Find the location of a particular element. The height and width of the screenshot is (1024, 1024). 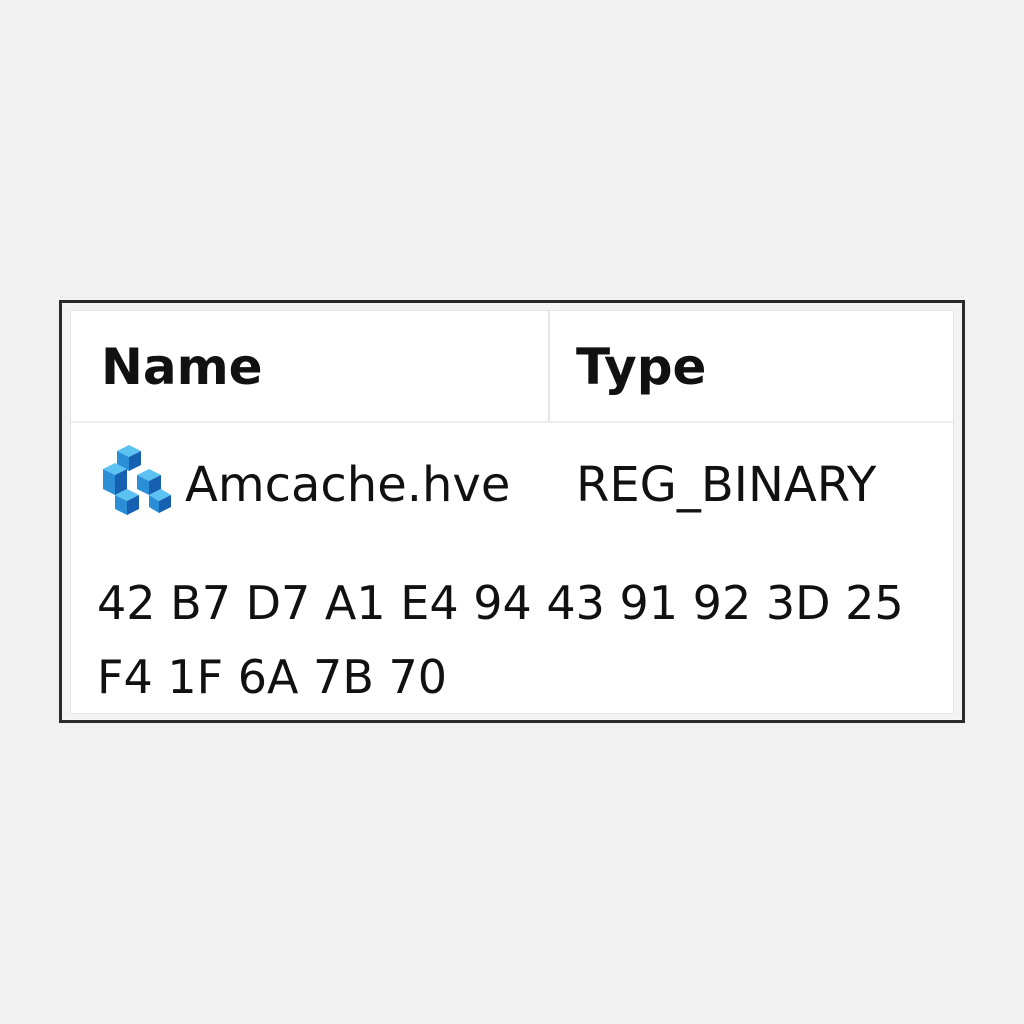

registry-value-row: Amcache.hve REG_BINARY is located at coordinates (512, 483).